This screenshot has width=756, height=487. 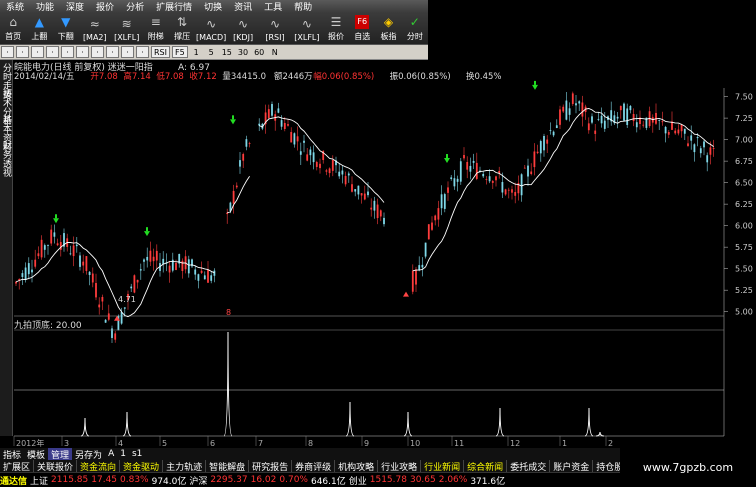 What do you see at coordinates (56, 466) in the screenshot?
I see `footer-tab-1: 关联报价` at bounding box center [56, 466].